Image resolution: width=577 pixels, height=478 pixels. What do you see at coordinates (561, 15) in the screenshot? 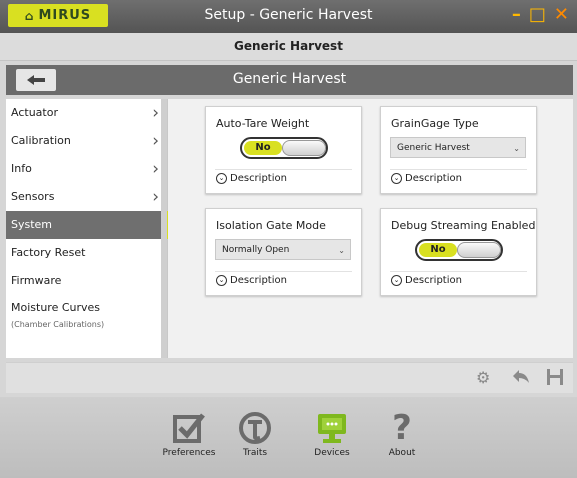
I see `close-icon: ✕` at bounding box center [561, 15].